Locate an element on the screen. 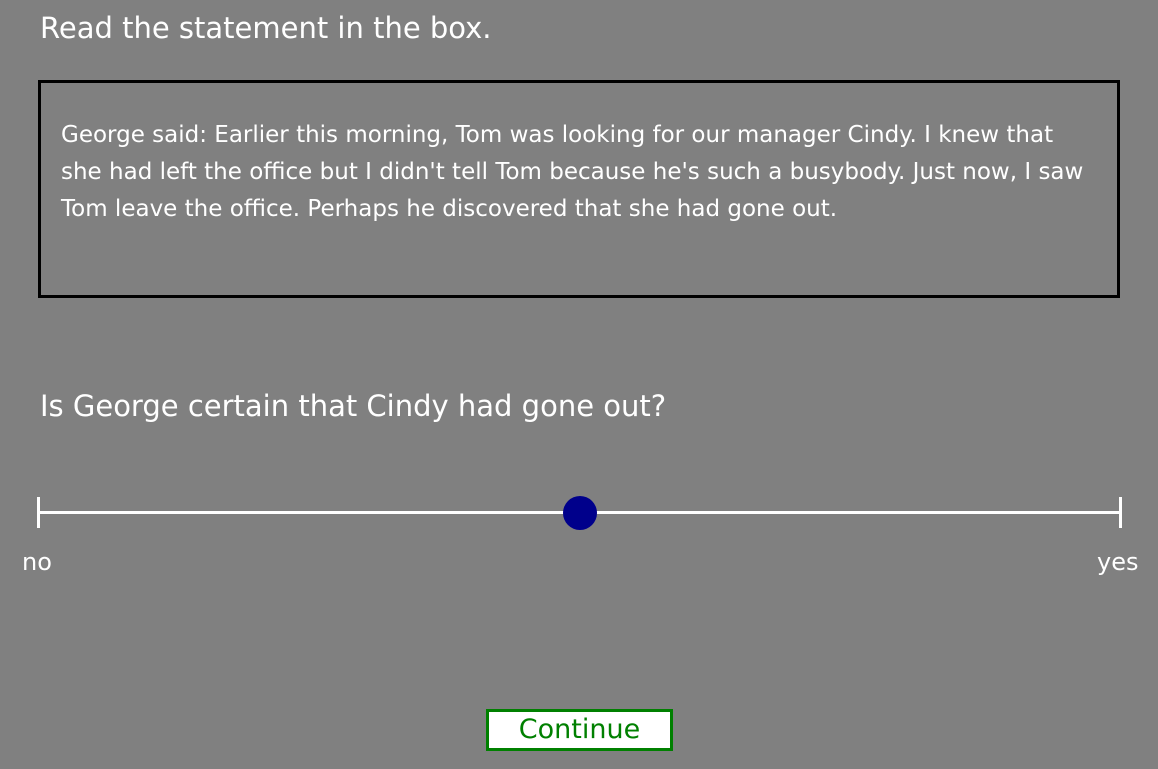  slider-label-no: no is located at coordinates (37, 562).